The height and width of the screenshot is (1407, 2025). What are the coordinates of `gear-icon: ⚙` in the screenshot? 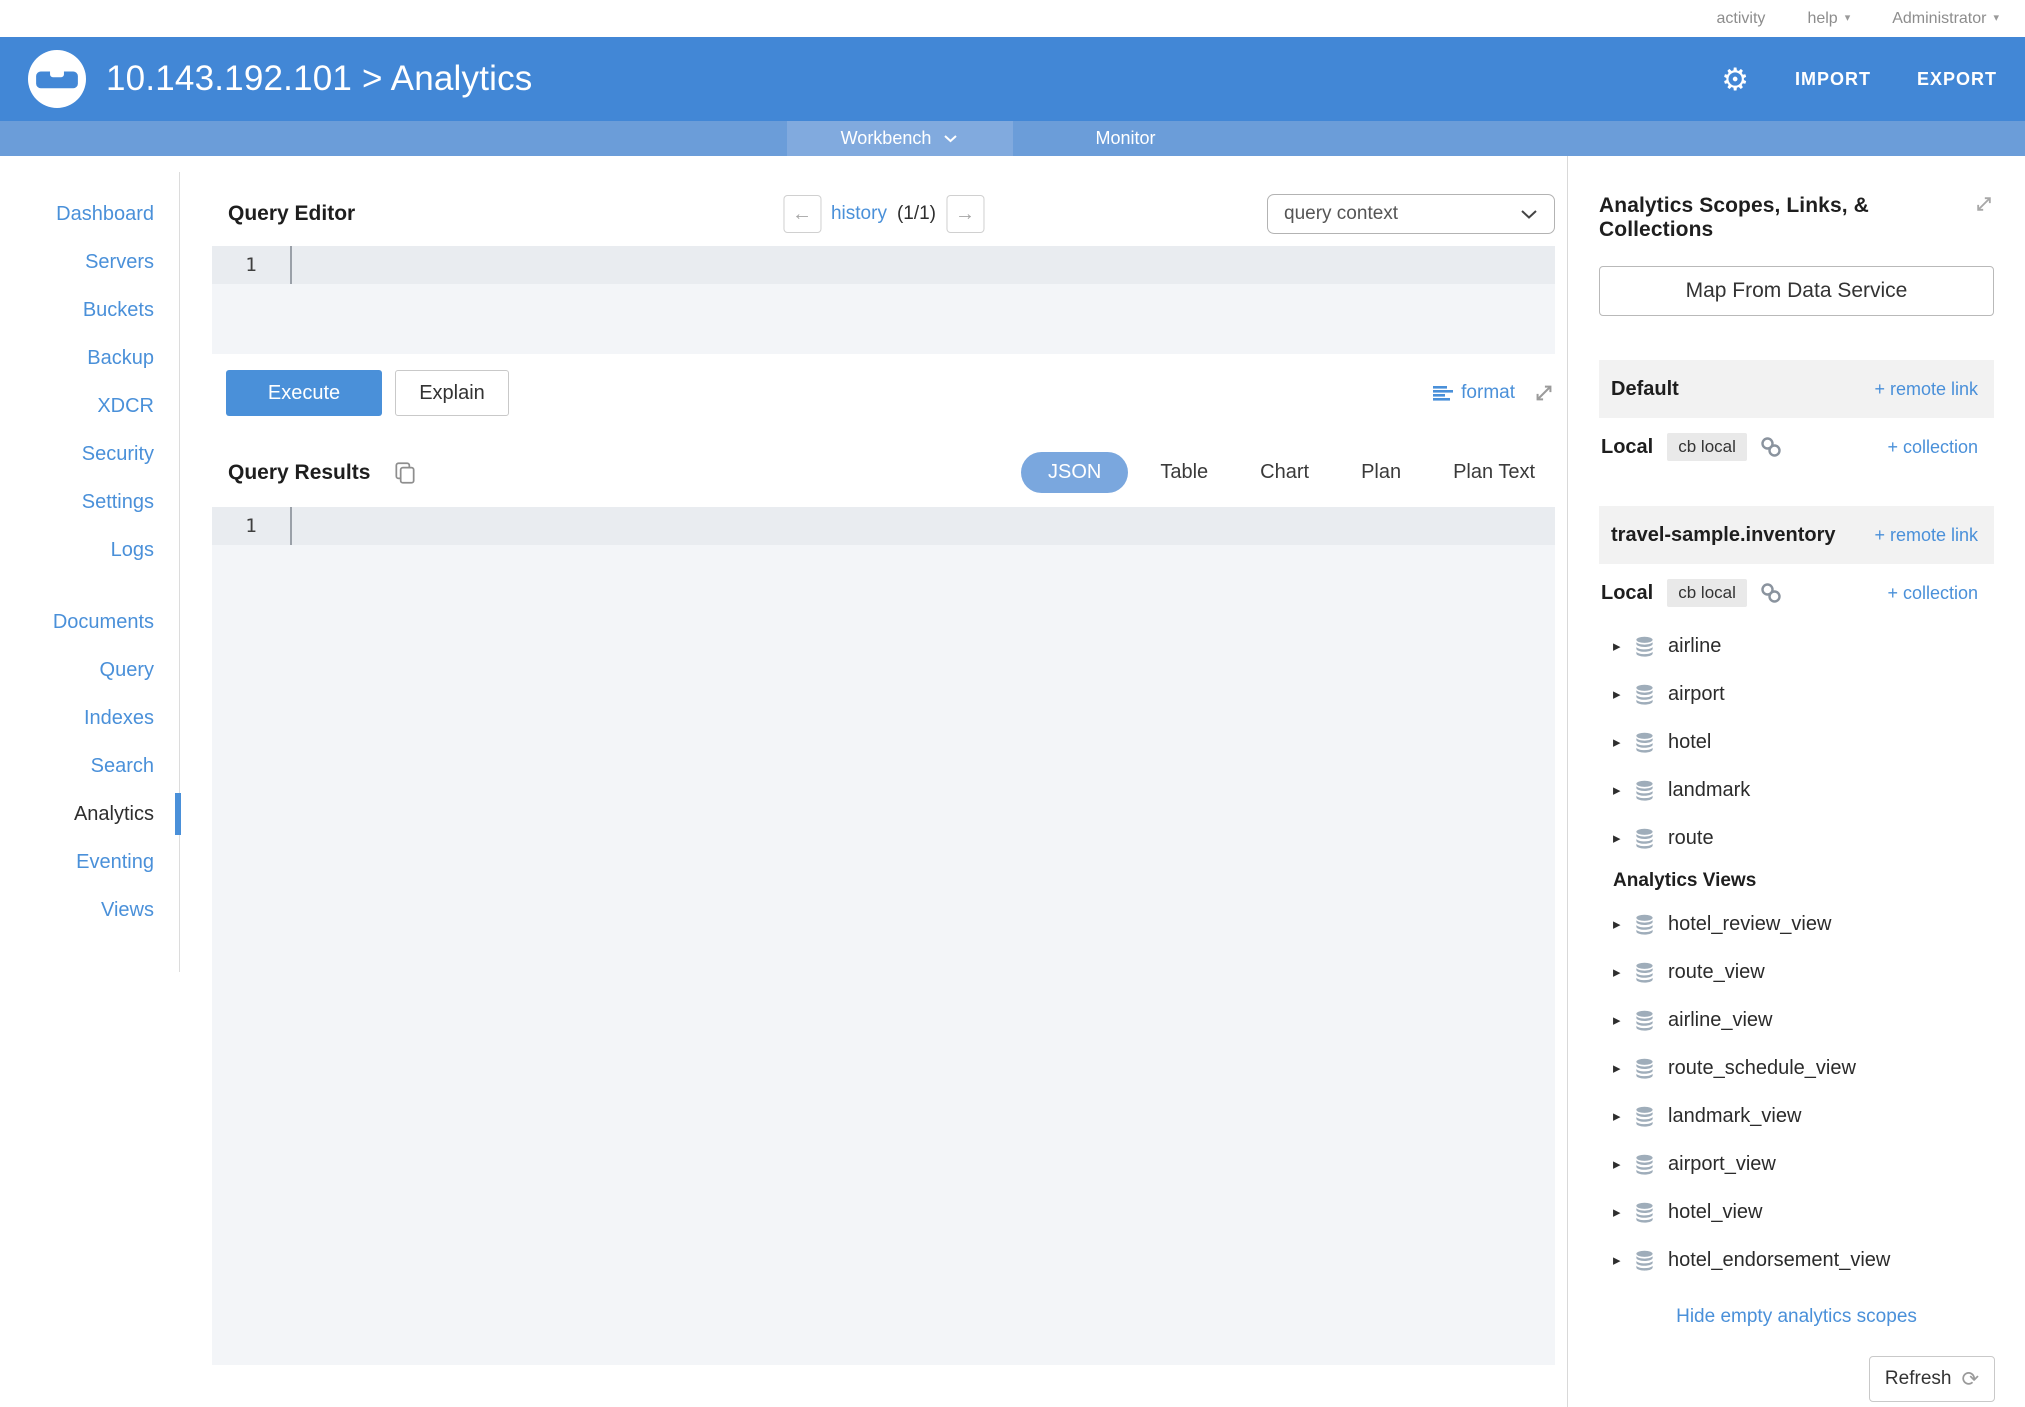 It's located at (1735, 79).